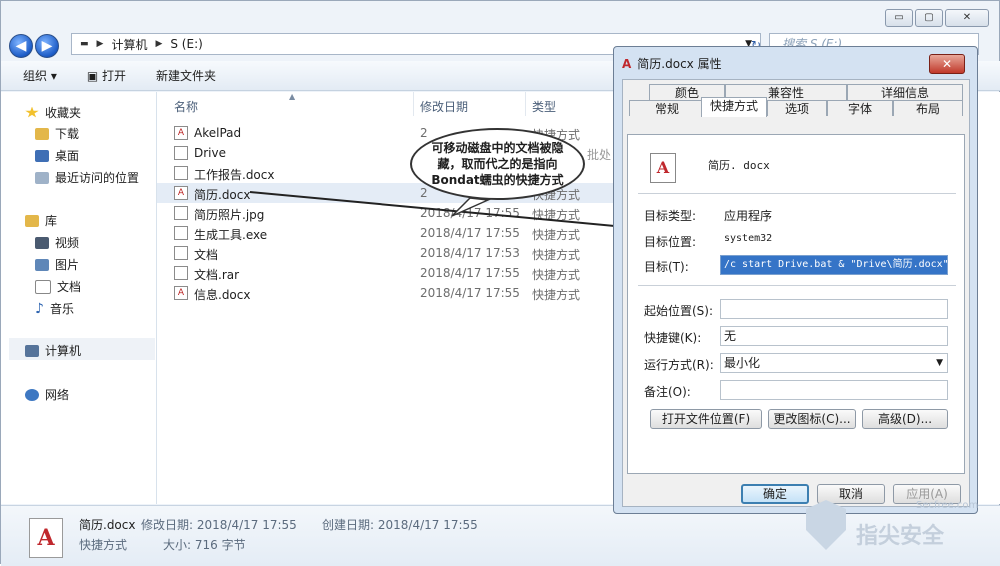 This screenshot has width=1000, height=566. What do you see at coordinates (679, 311) in the screenshot?
I see `start-in-label: 起始位置(S):` at bounding box center [679, 311].